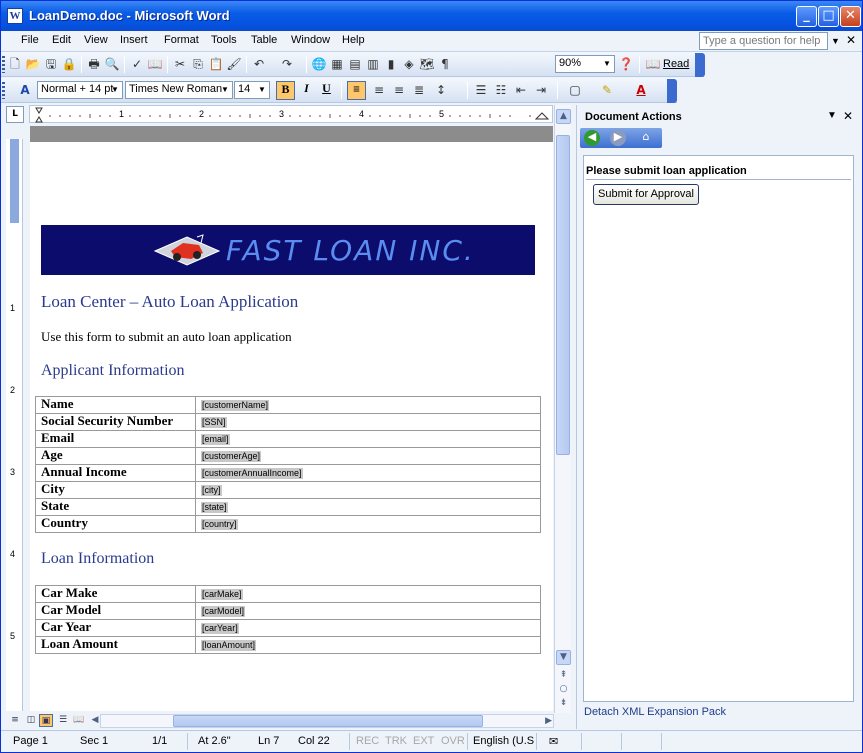 The image size is (863, 753). I want to click on xml-field: [email], so click(368, 439).